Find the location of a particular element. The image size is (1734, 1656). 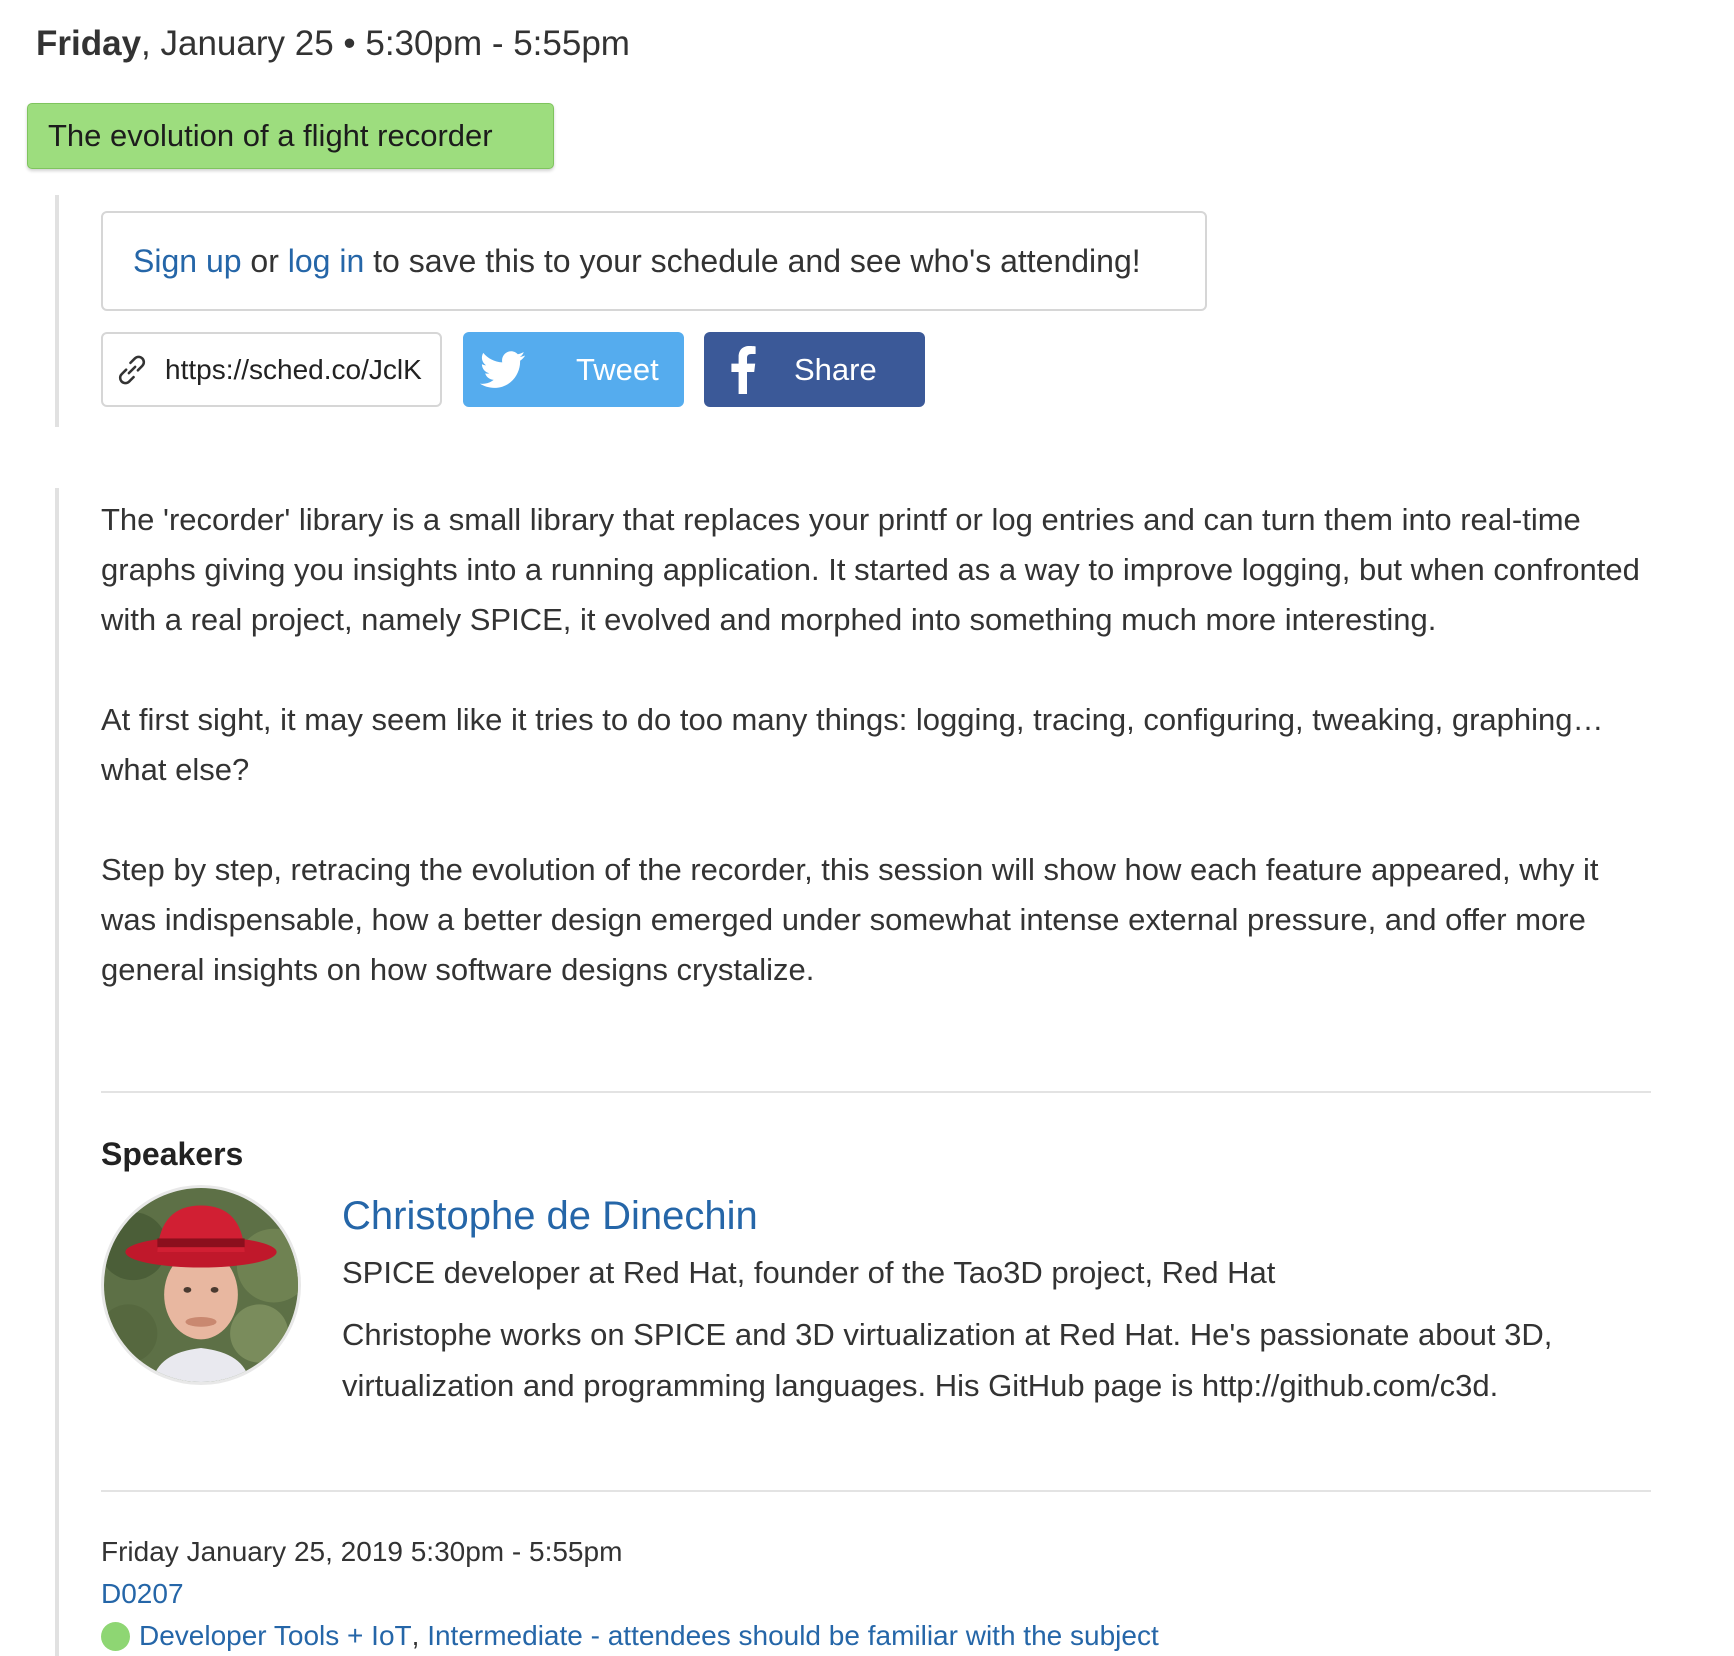

signup-link: Sign up is located at coordinates (187, 261).